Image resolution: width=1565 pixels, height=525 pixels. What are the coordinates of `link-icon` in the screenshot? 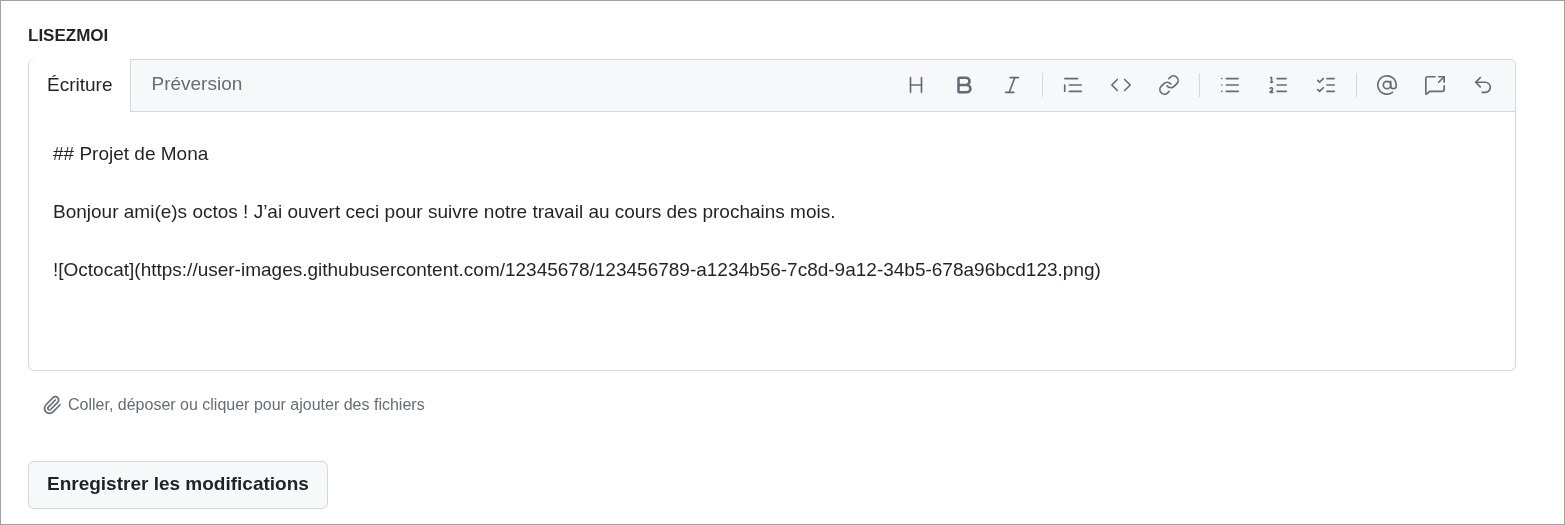 It's located at (1169, 84).